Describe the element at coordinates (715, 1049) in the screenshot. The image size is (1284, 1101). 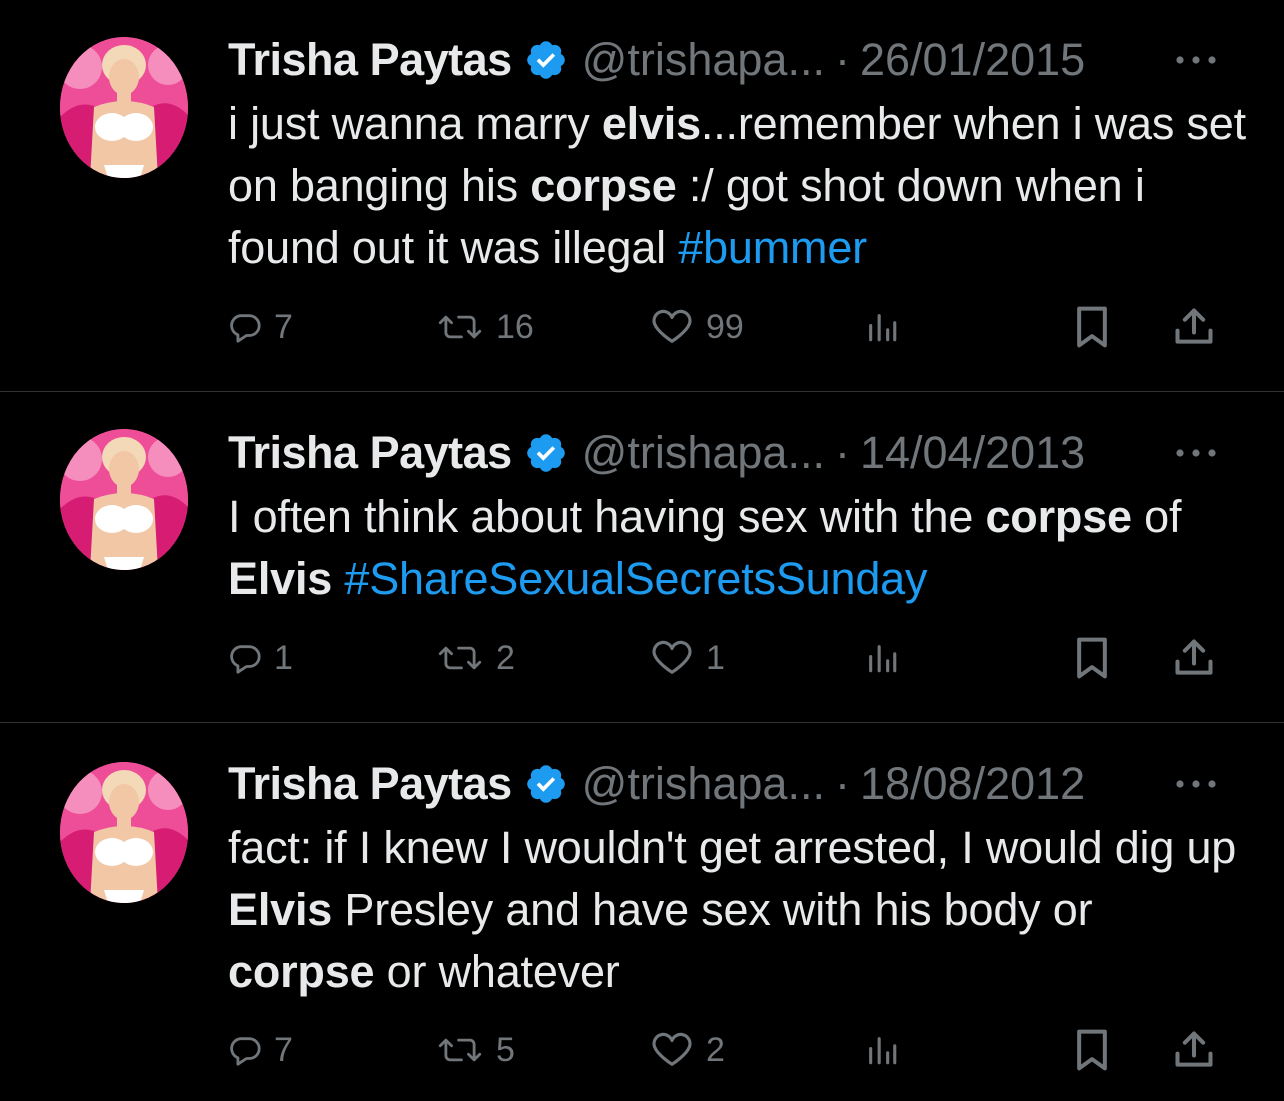
I see `like-count: 2` at that location.